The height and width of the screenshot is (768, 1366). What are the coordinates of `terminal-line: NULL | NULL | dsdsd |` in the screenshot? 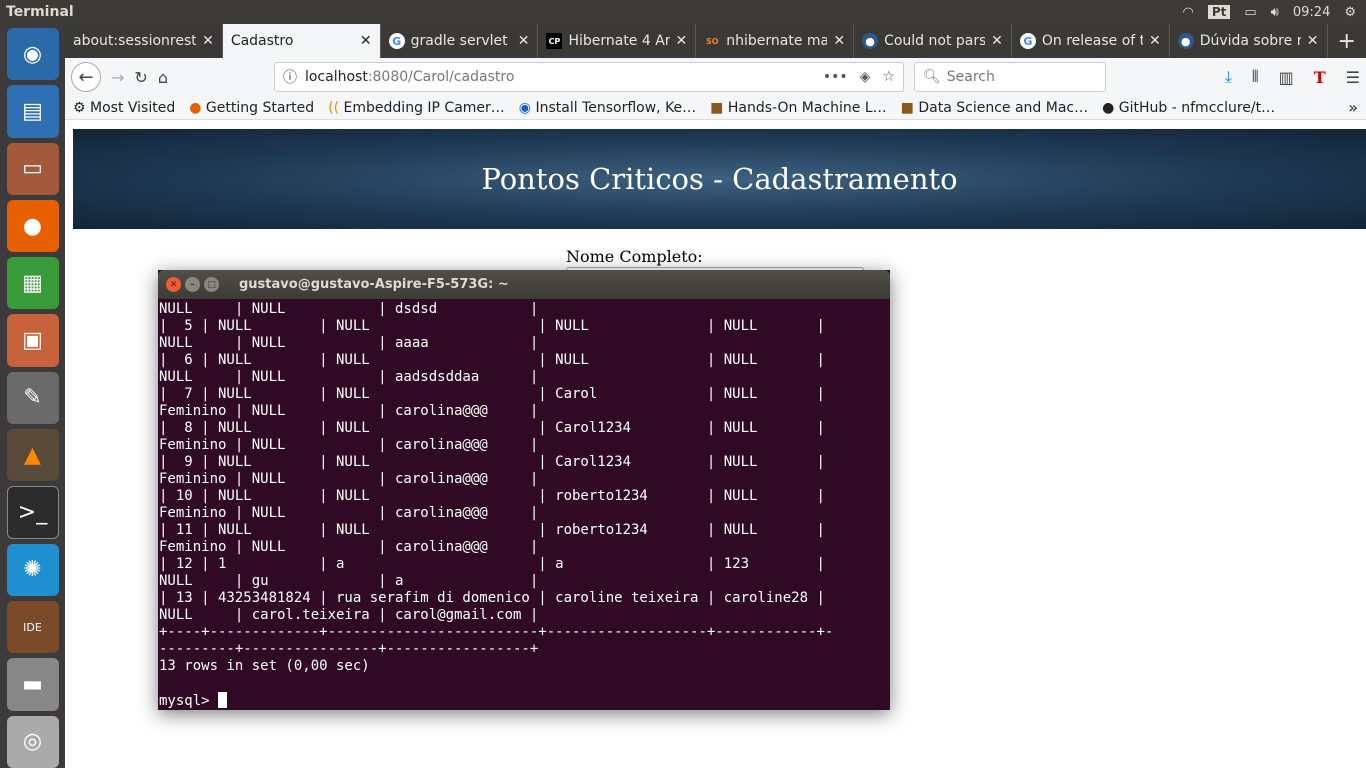 It's located at (349, 309).